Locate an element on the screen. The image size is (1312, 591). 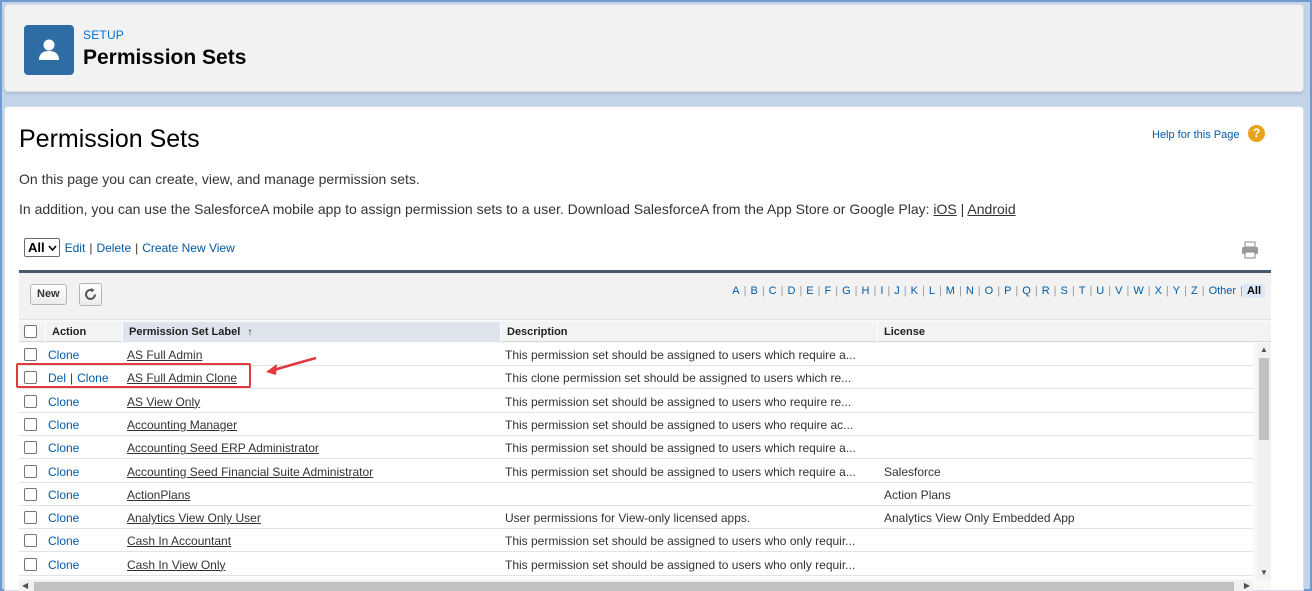
alphabet-filter-u: U is located at coordinates (1100, 291).